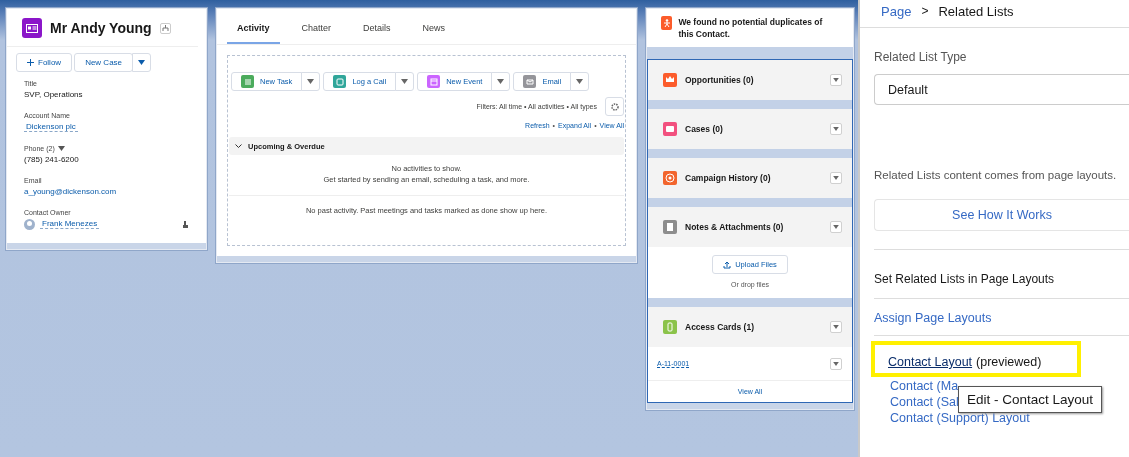 The height and width of the screenshot is (457, 1129). What do you see at coordinates (165, 28) in the screenshot?
I see `hierarchy-icon` at bounding box center [165, 28].